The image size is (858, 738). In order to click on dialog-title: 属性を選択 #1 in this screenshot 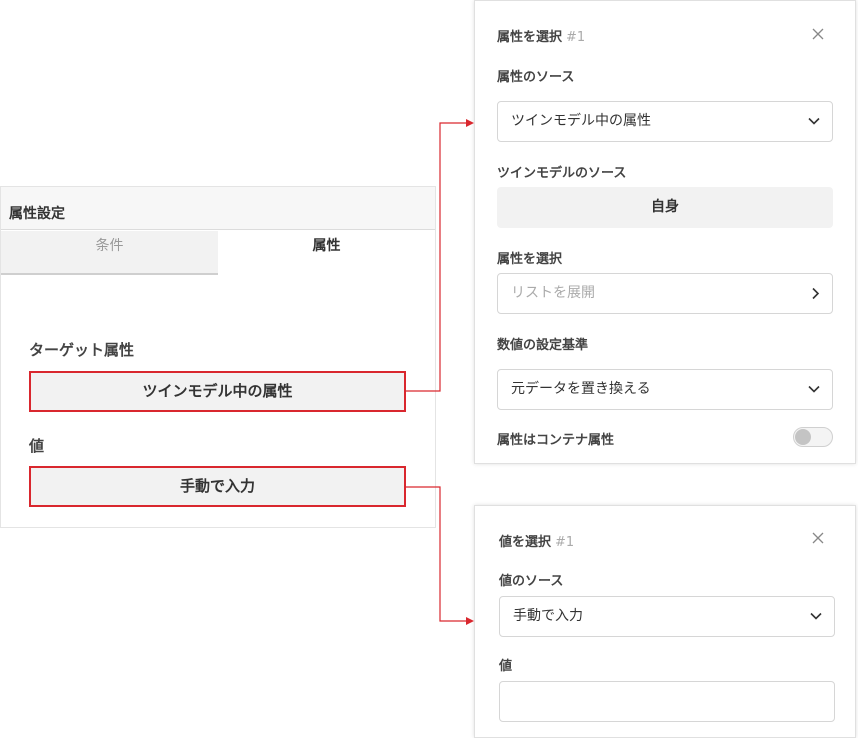, I will do `click(541, 35)`.